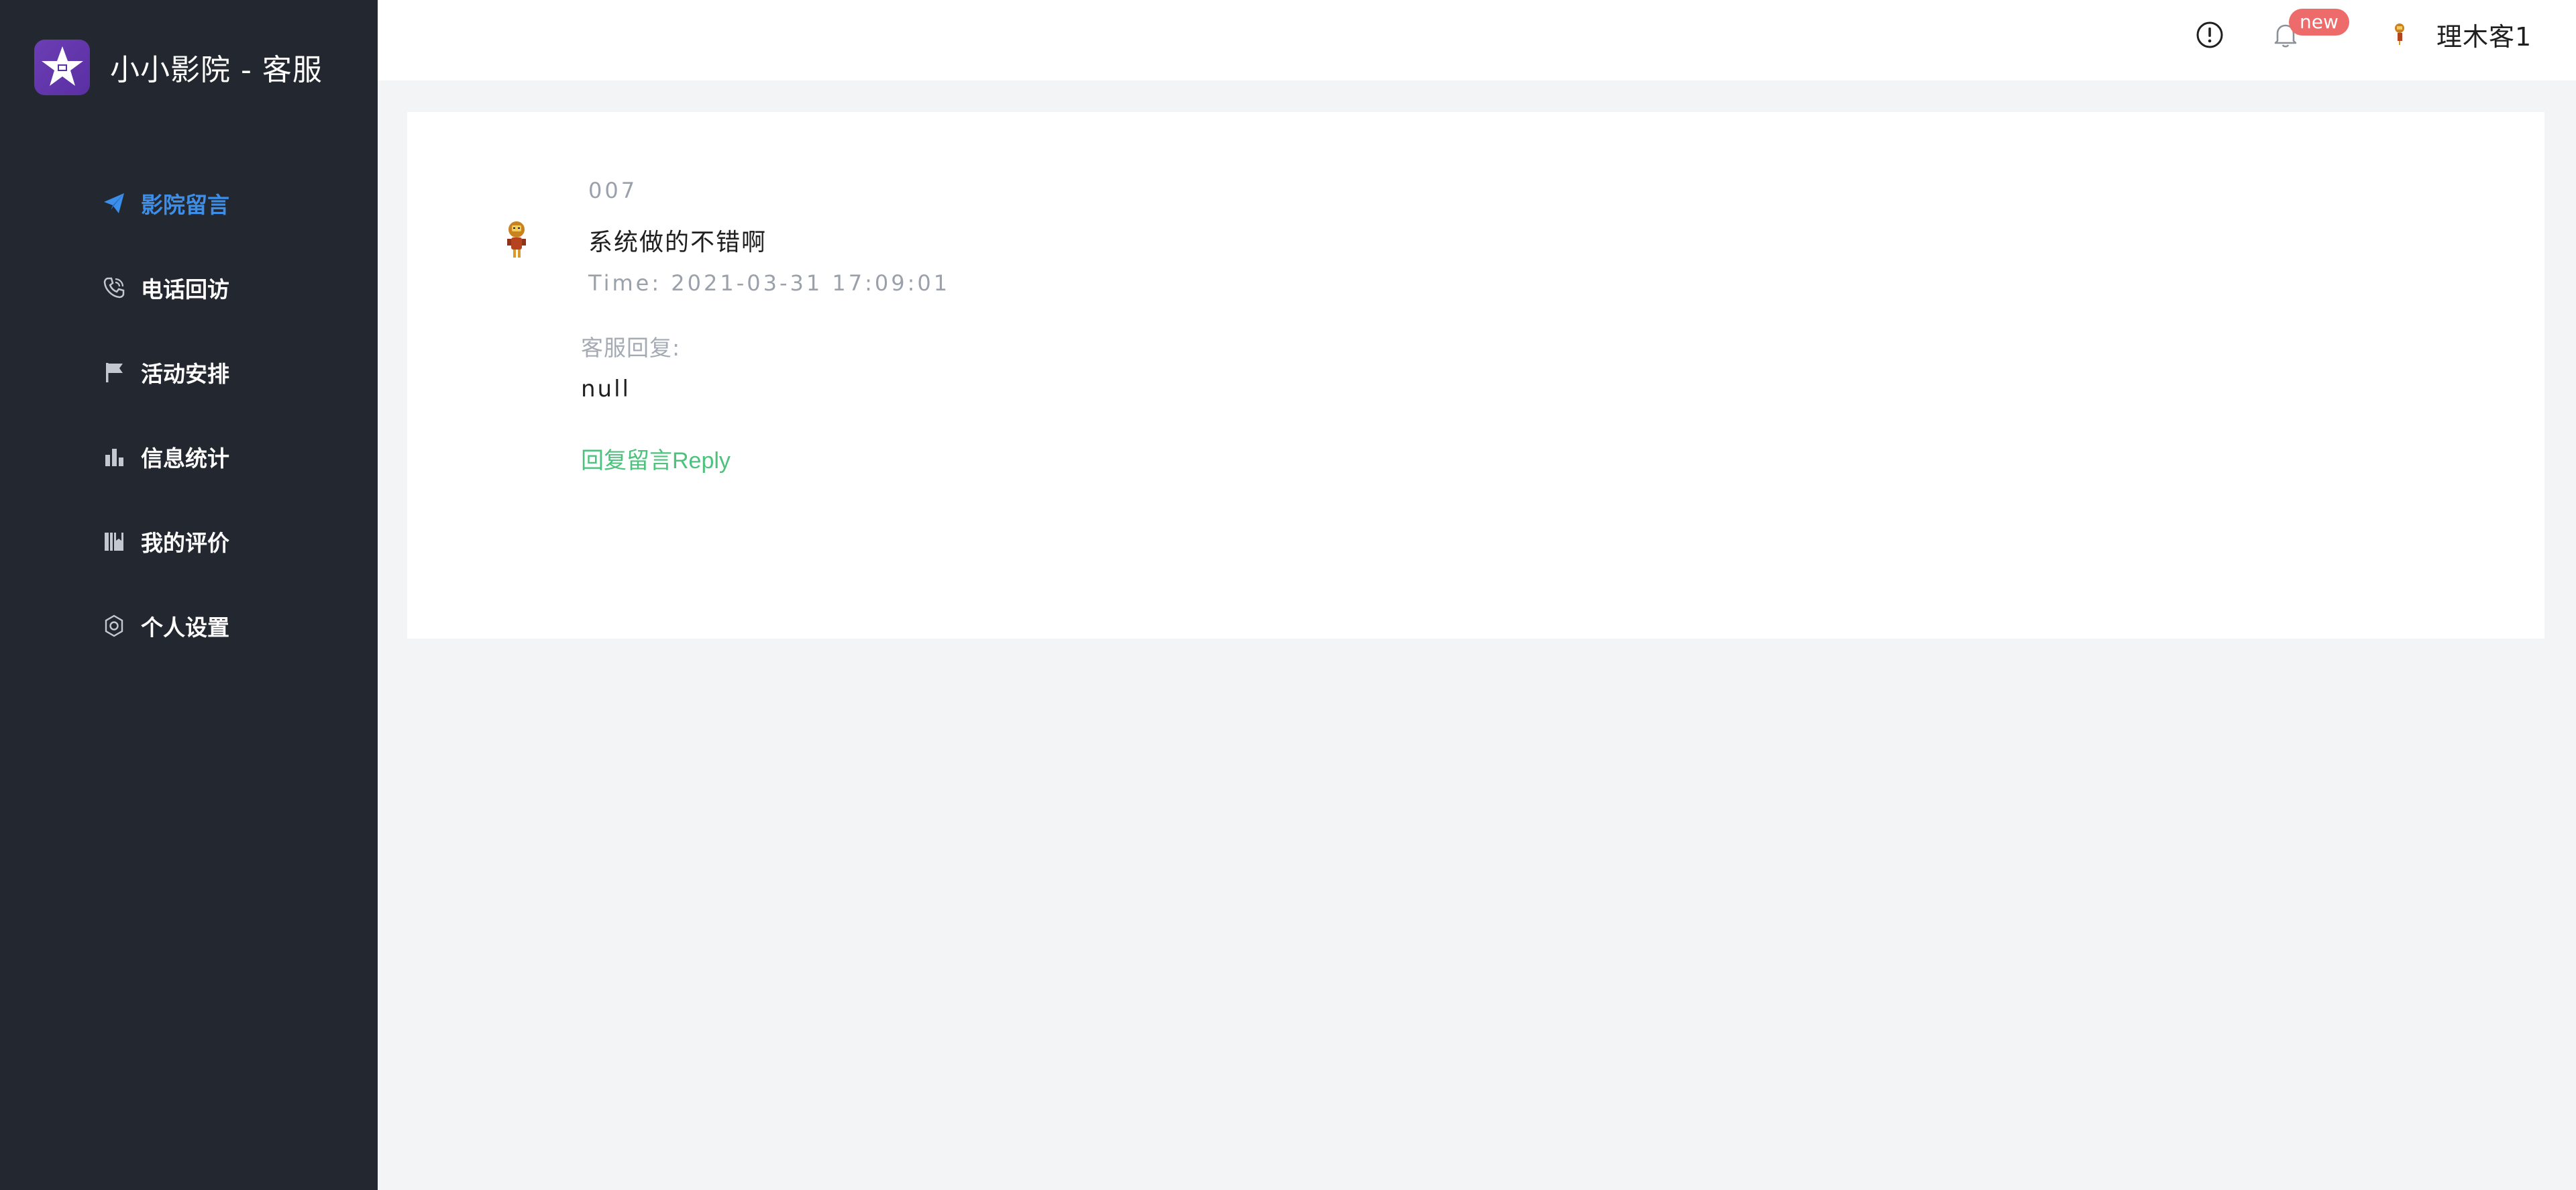 The height and width of the screenshot is (1190, 2576). What do you see at coordinates (631, 348) in the screenshot?
I see `reply-label: 客服回复:` at bounding box center [631, 348].